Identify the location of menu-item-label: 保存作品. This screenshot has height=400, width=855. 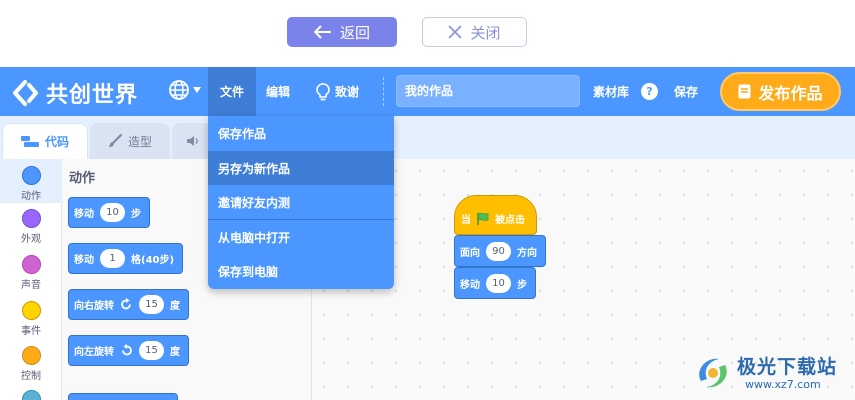
(242, 133).